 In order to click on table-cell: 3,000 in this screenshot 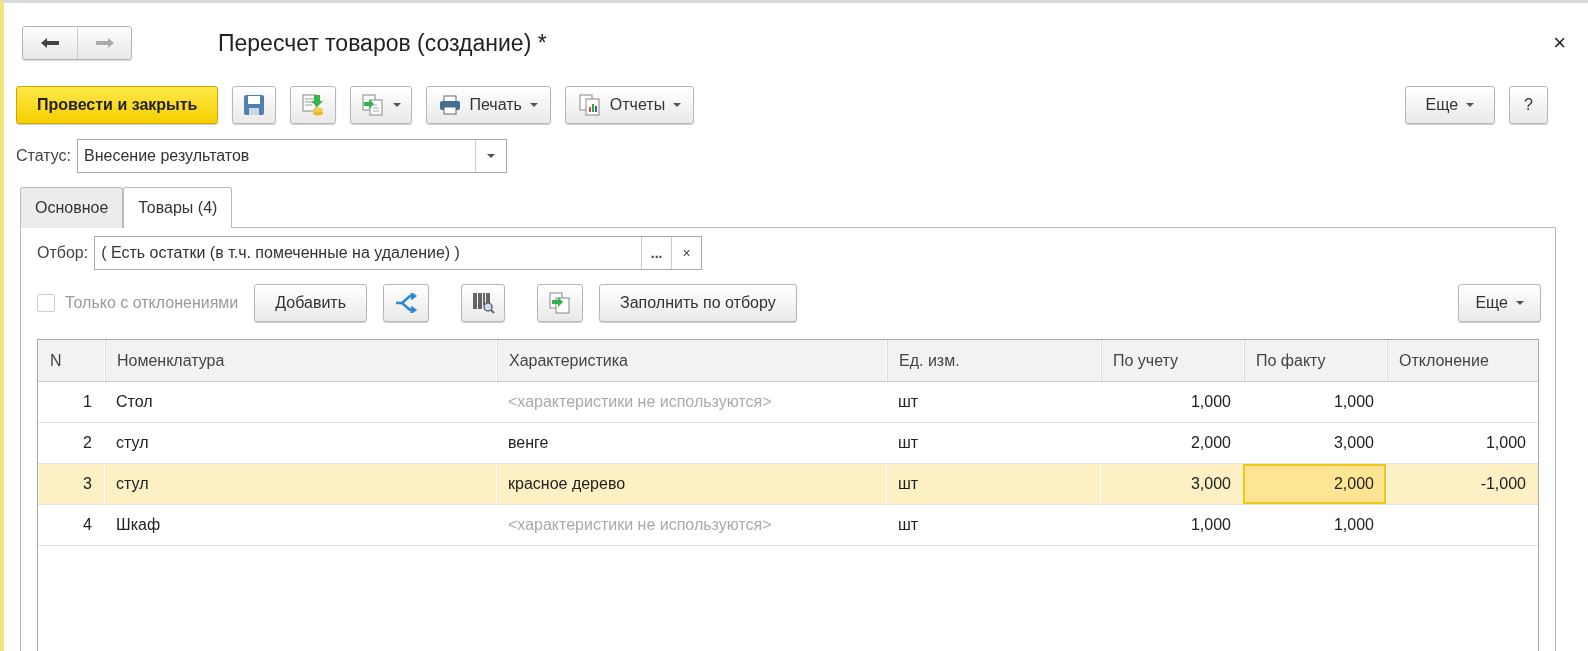, I will do `click(1171, 484)`.